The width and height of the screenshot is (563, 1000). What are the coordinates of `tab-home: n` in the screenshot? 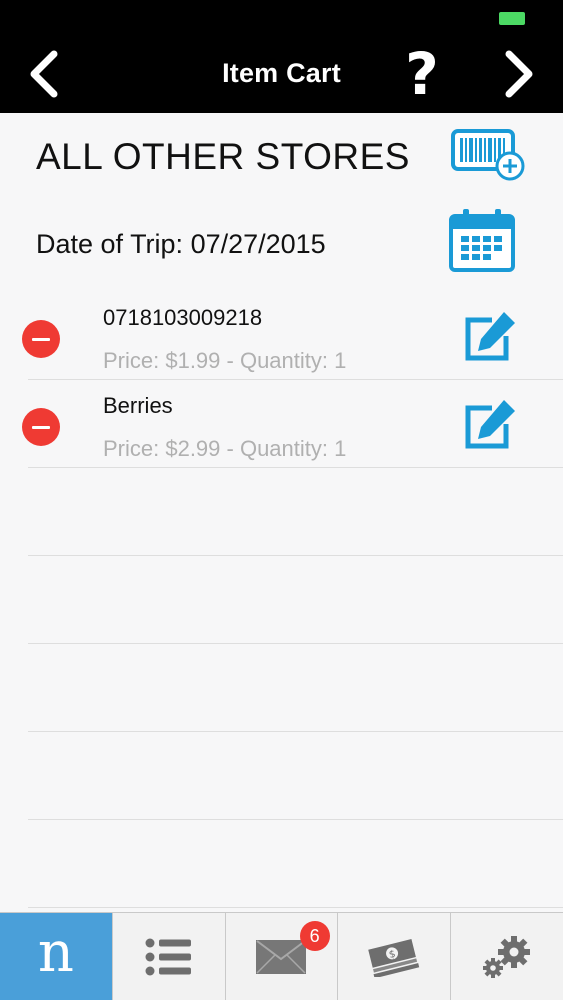 It's located at (56, 956).